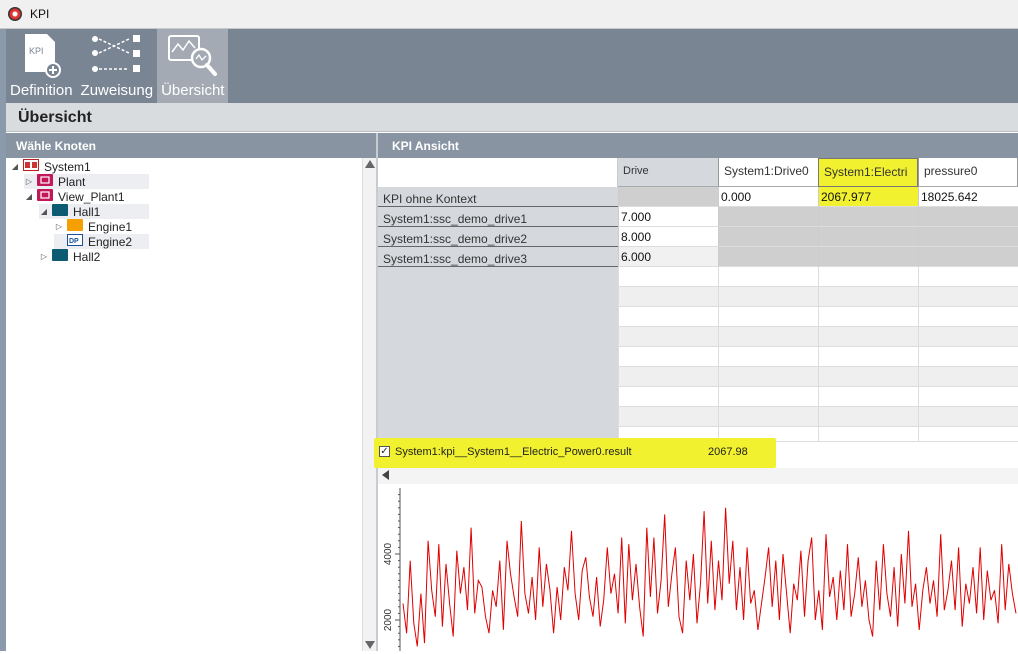 The height and width of the screenshot is (654, 1018). I want to click on kpi-row-header: System1:ssc_demo_drive1, so click(498, 217).